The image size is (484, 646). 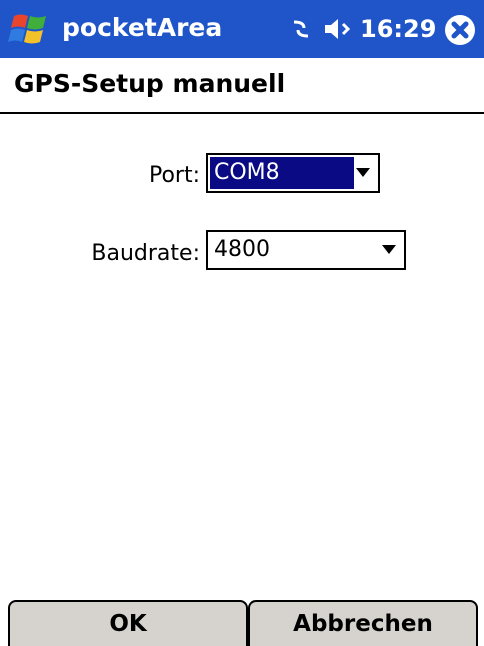 What do you see at coordinates (31, 29) in the screenshot?
I see `windows-flag-icon` at bounding box center [31, 29].